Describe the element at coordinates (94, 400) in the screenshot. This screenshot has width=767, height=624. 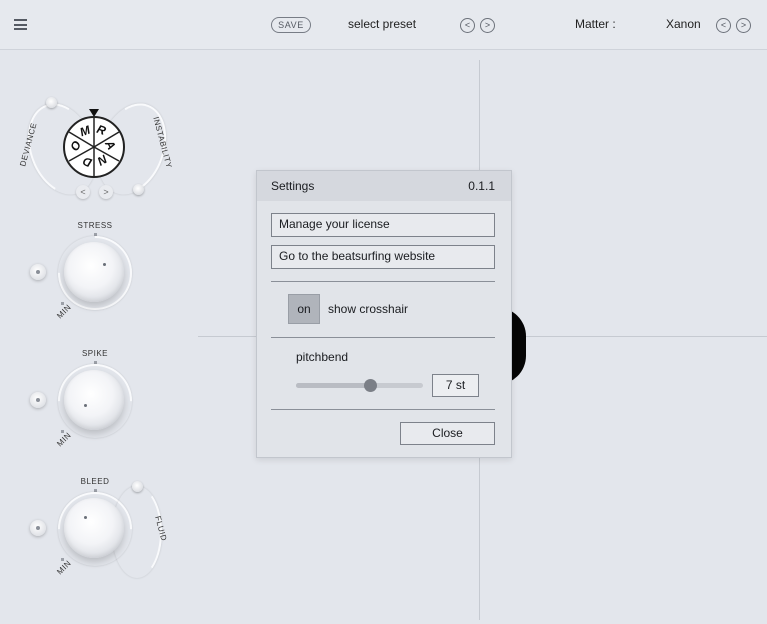
I see `spike-knob` at that location.